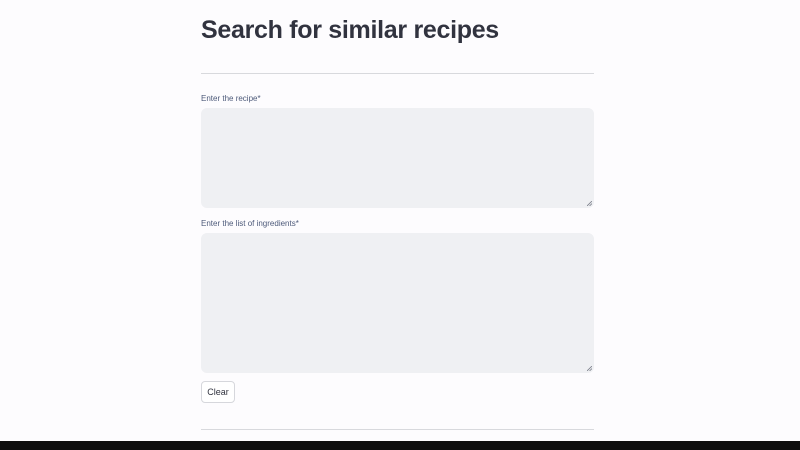  Describe the element at coordinates (400, 445) in the screenshot. I see `bottom-bar` at that location.